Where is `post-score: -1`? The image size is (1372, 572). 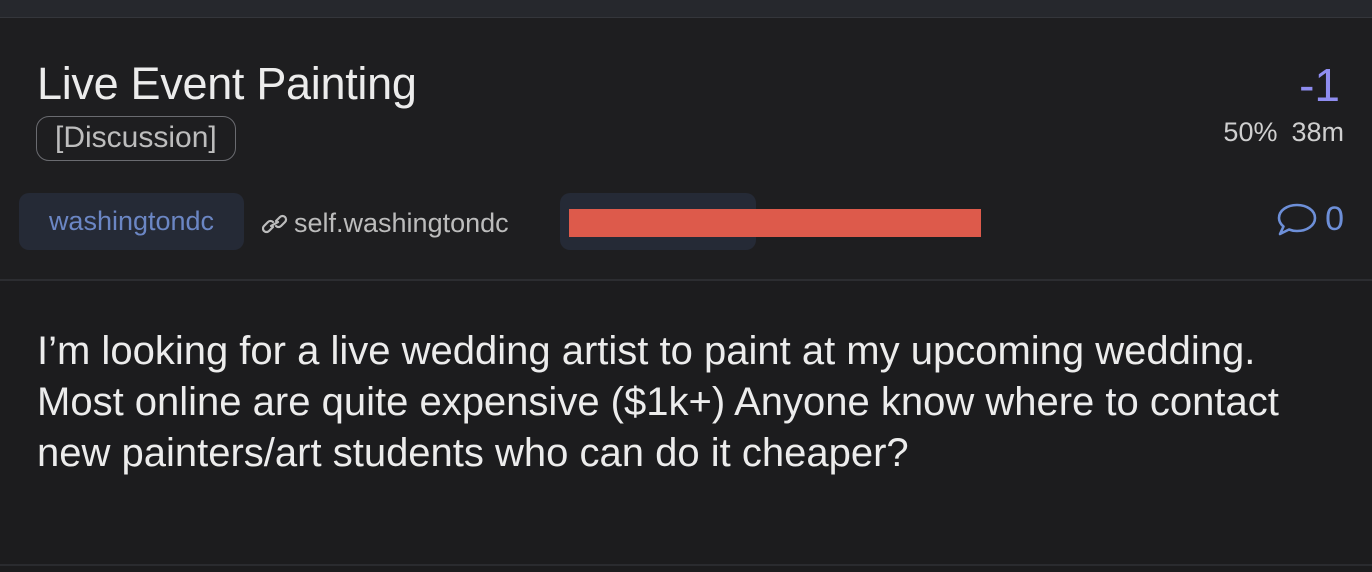
post-score: -1 is located at coordinates (1319, 85).